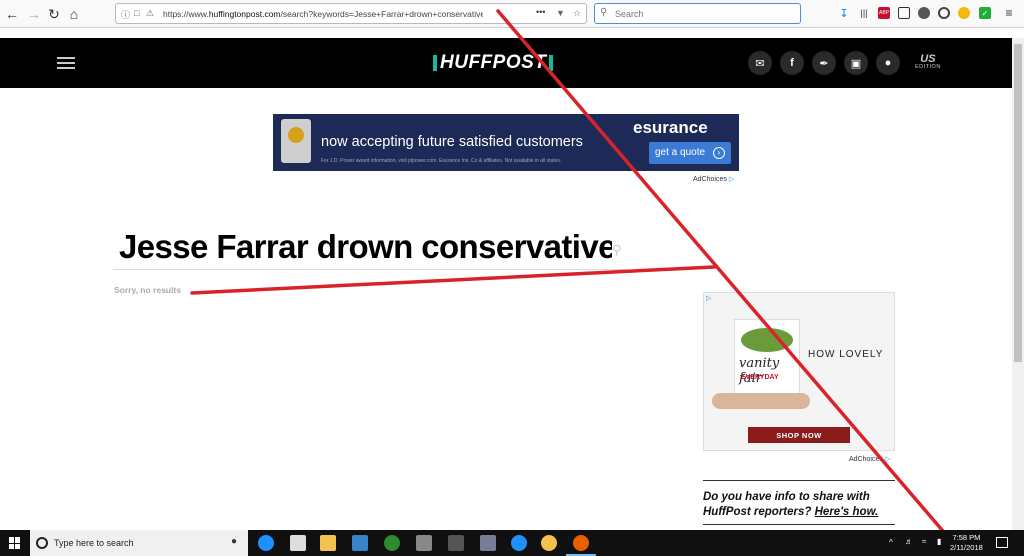 The height and width of the screenshot is (556, 1024). I want to click on search-placeholder: Search, so click(629, 14).